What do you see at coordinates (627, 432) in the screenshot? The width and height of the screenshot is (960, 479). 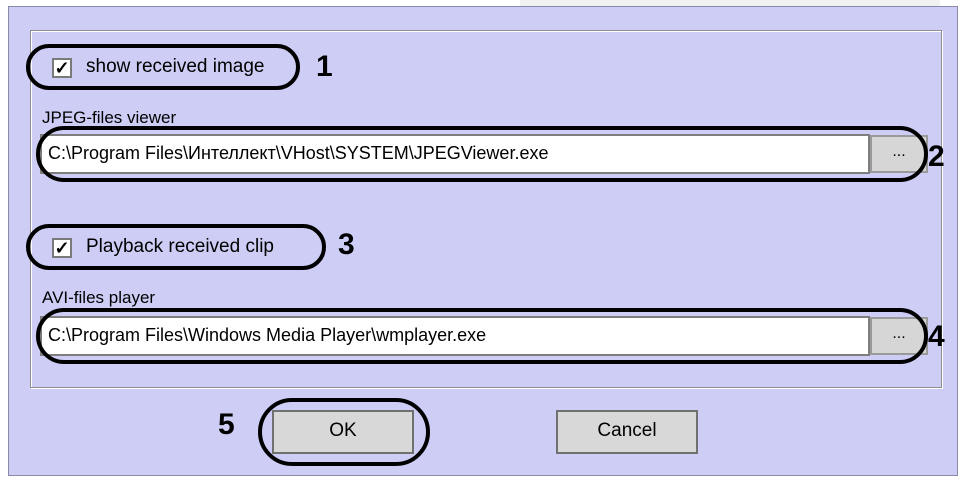 I see `cancel-button: Cancel` at bounding box center [627, 432].